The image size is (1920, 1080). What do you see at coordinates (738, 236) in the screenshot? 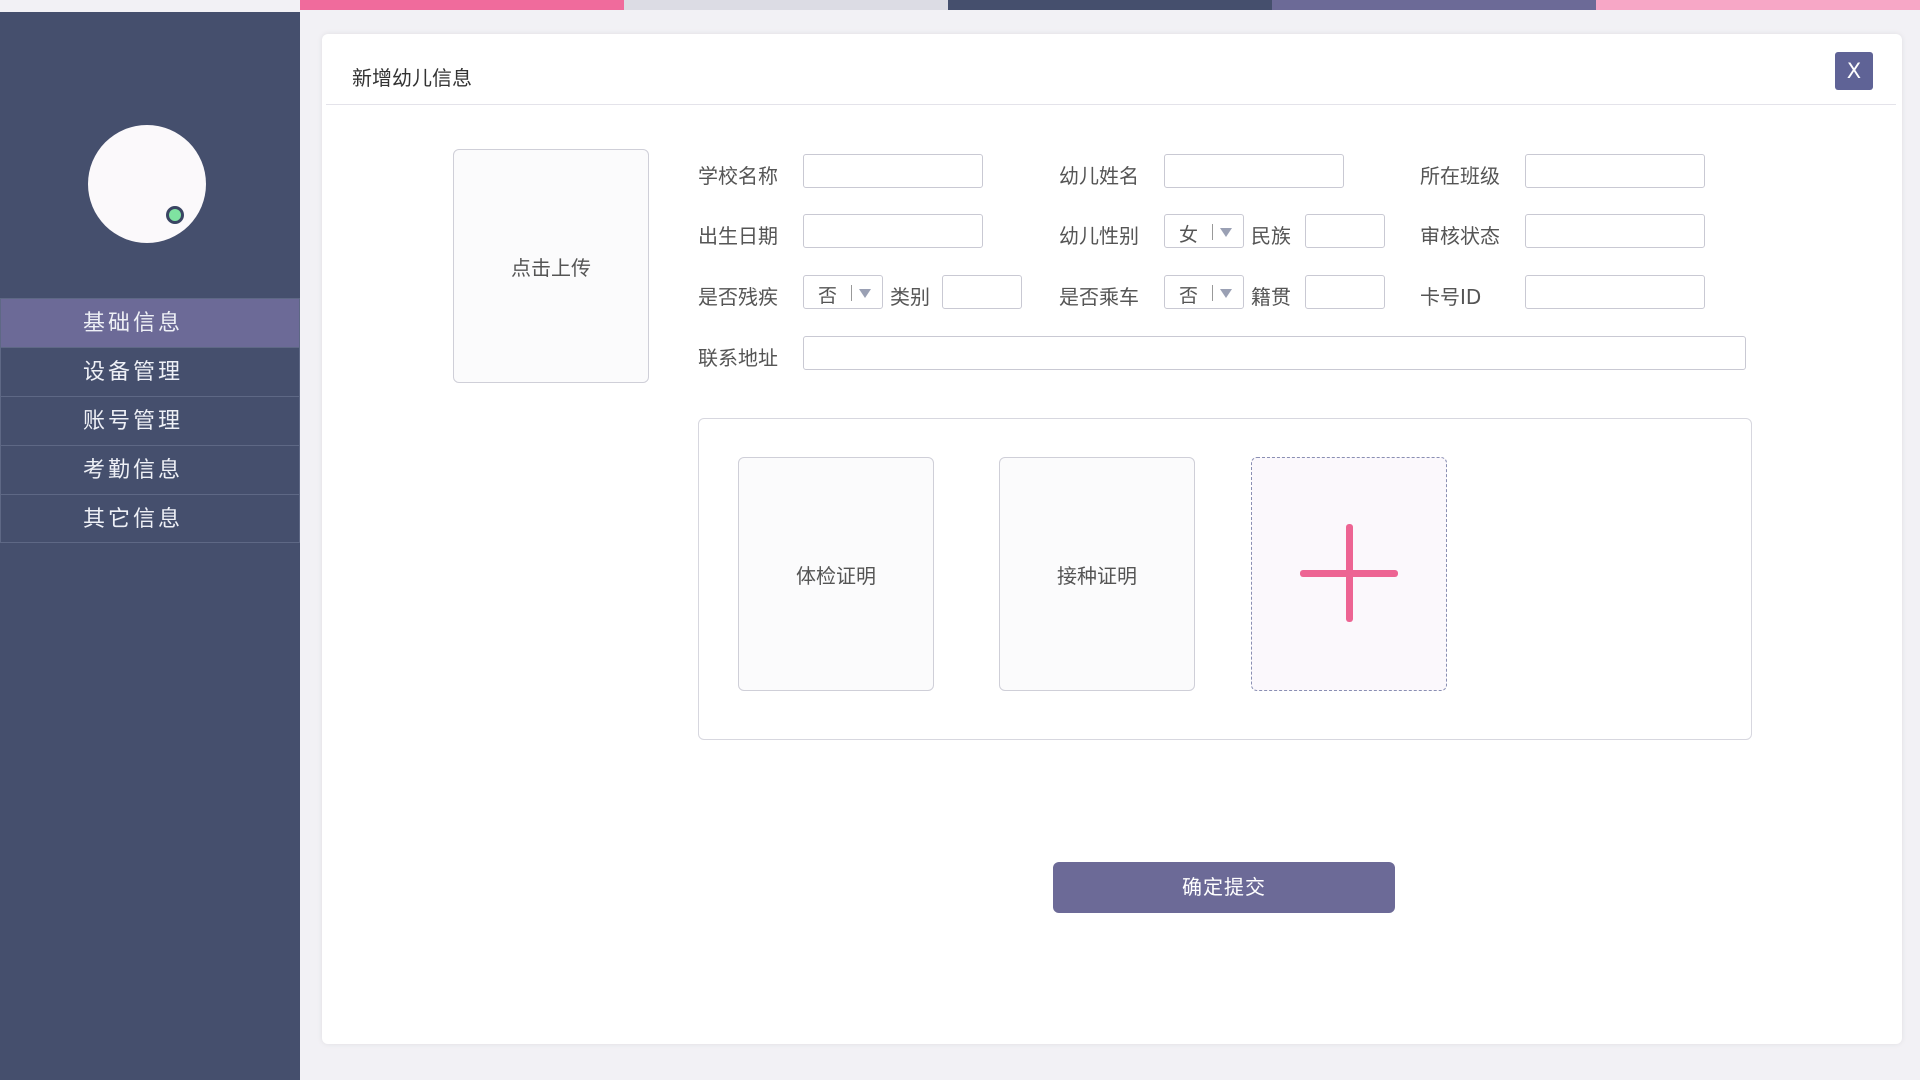
I see `birth-date-label: 出生日期` at bounding box center [738, 236].